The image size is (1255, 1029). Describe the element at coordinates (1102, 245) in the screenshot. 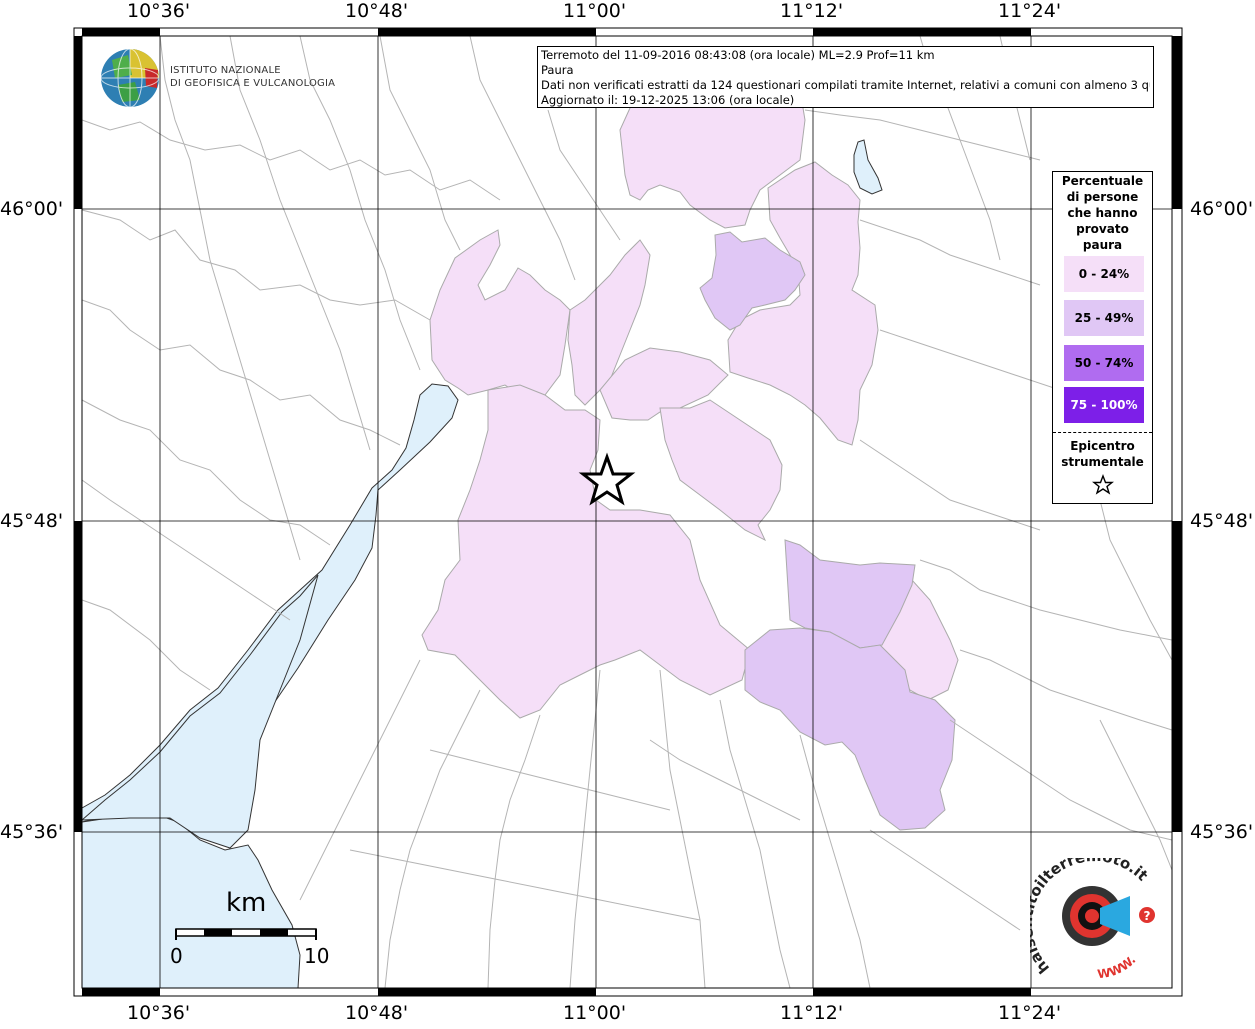

I see `legend-title-line: paura` at that location.